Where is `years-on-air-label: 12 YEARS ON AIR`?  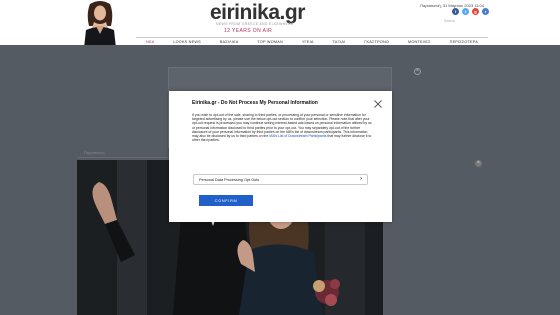 years-on-air-label: 12 YEARS ON AIR is located at coordinates (248, 31).